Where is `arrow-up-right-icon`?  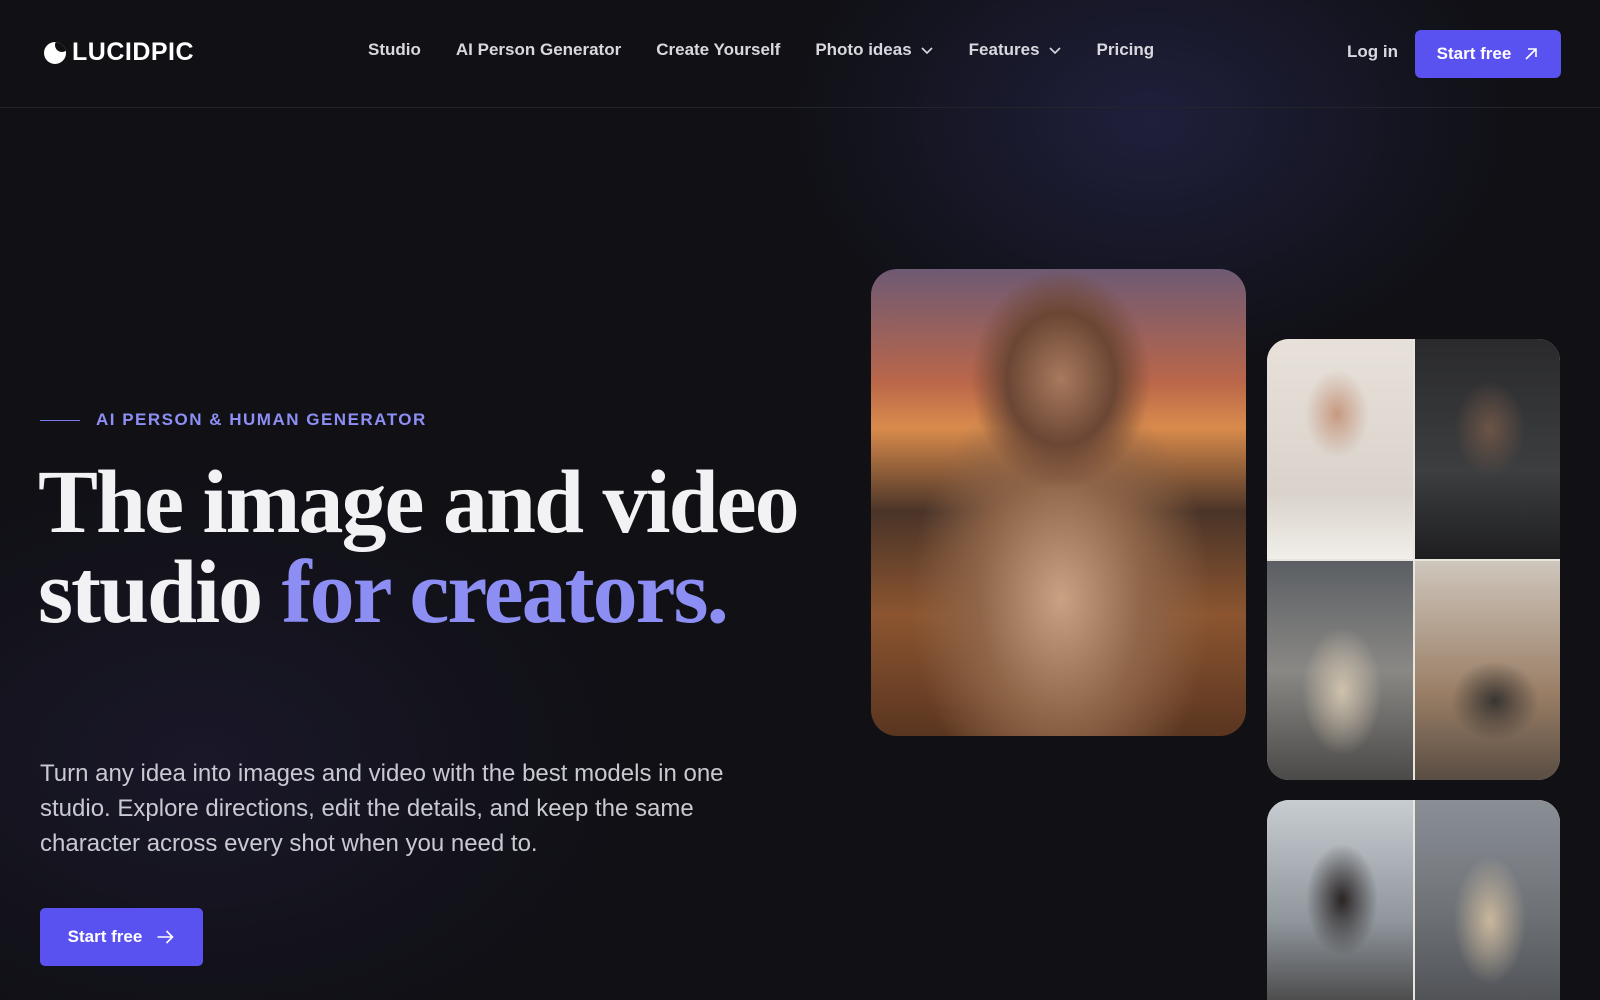
arrow-up-right-icon is located at coordinates (1531, 54).